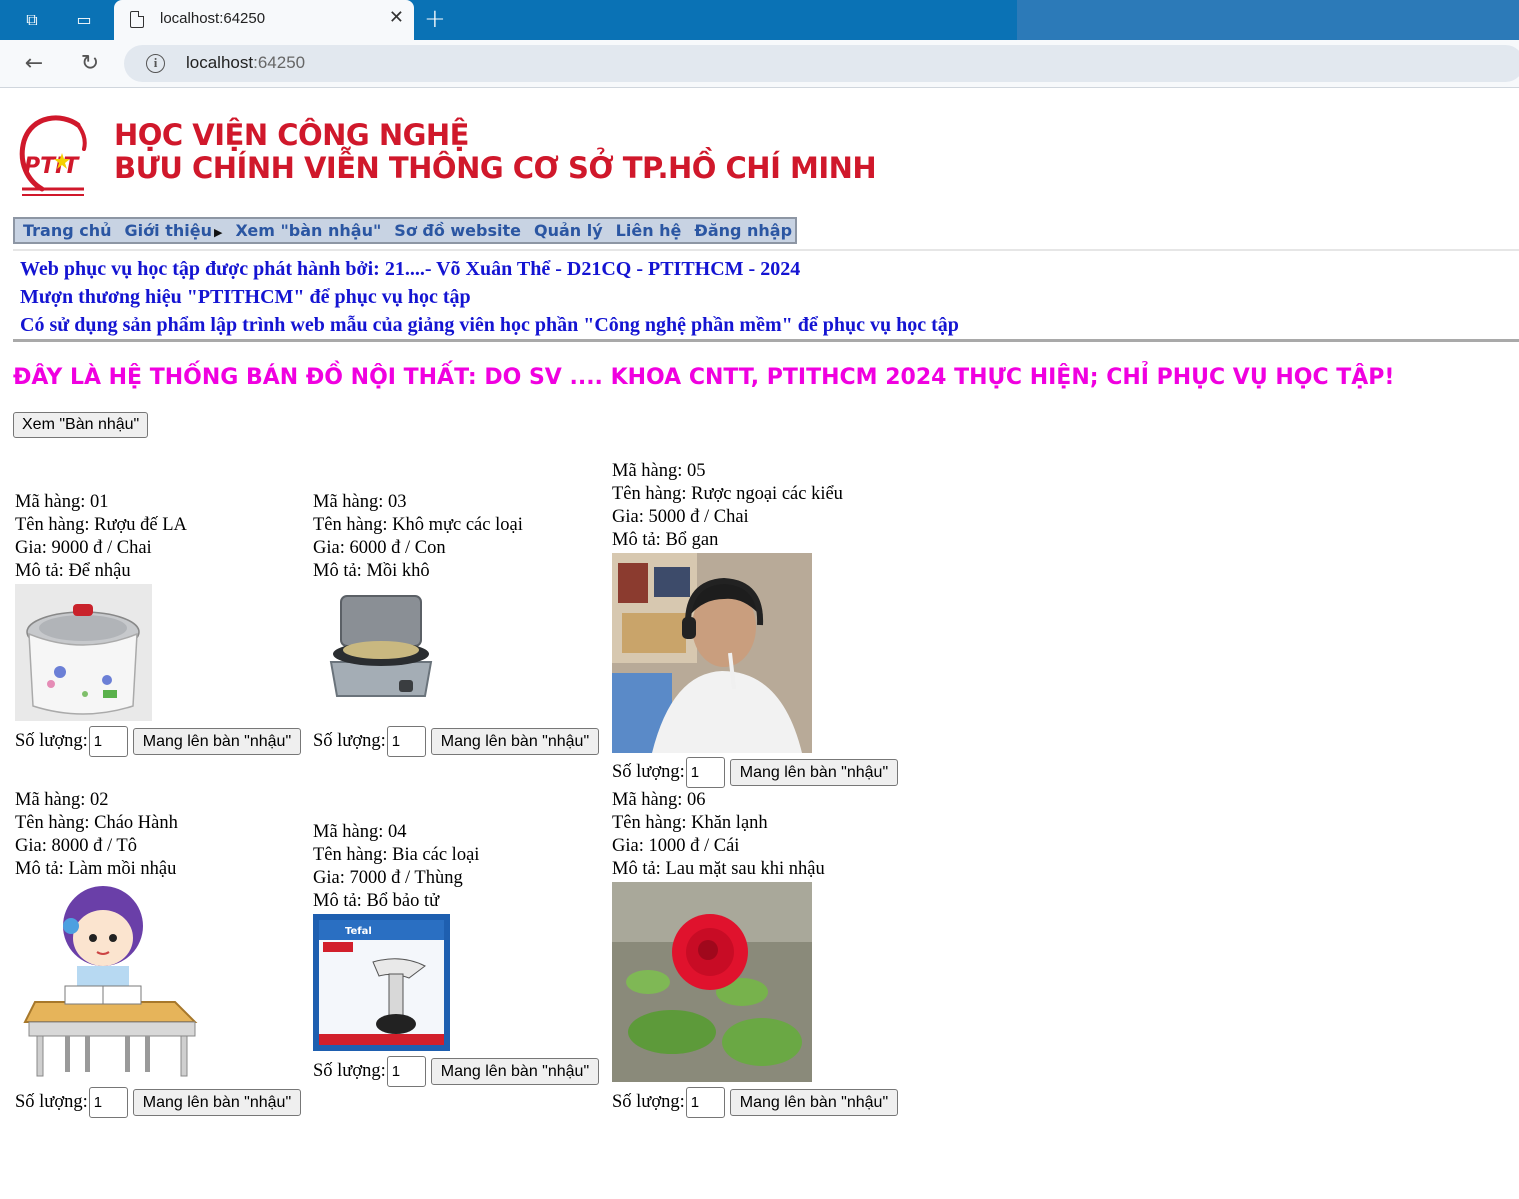 This screenshot has width=1519, height=1199. Describe the element at coordinates (308, 230) in the screenshot. I see `menu-item-view-table: Xem "bàn nhậu"` at that location.